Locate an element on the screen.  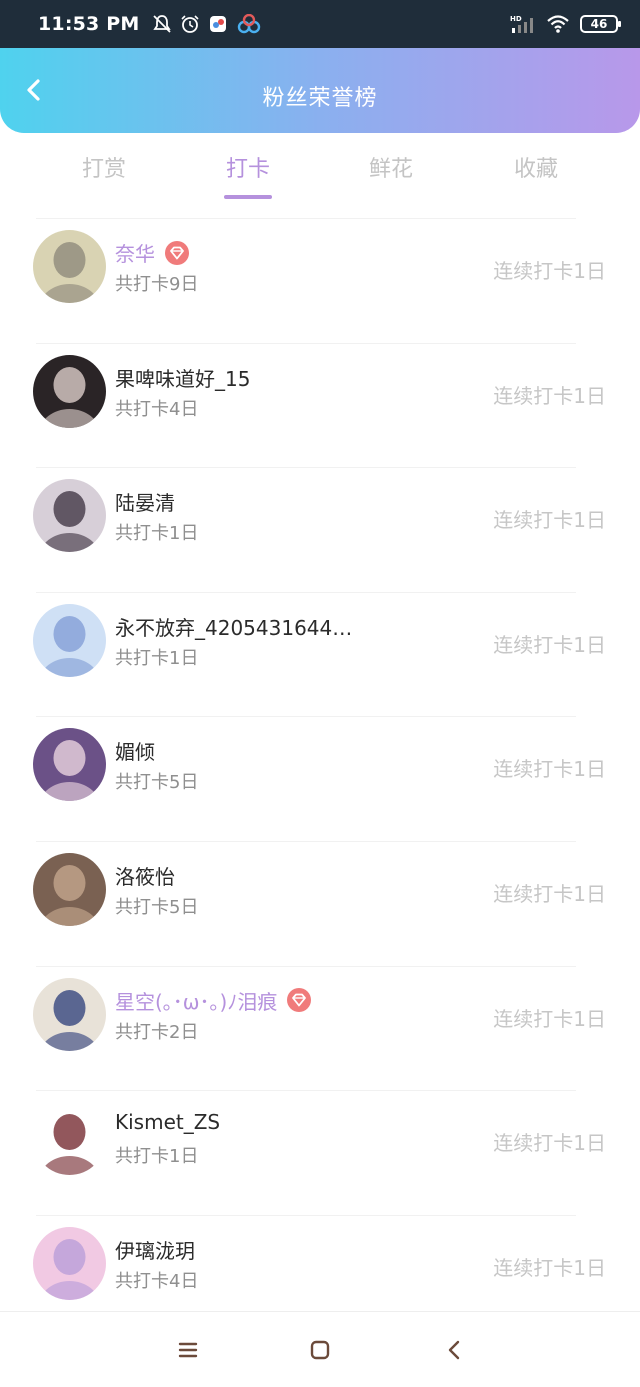
app-notification-icon is located at coordinates (217, 24).